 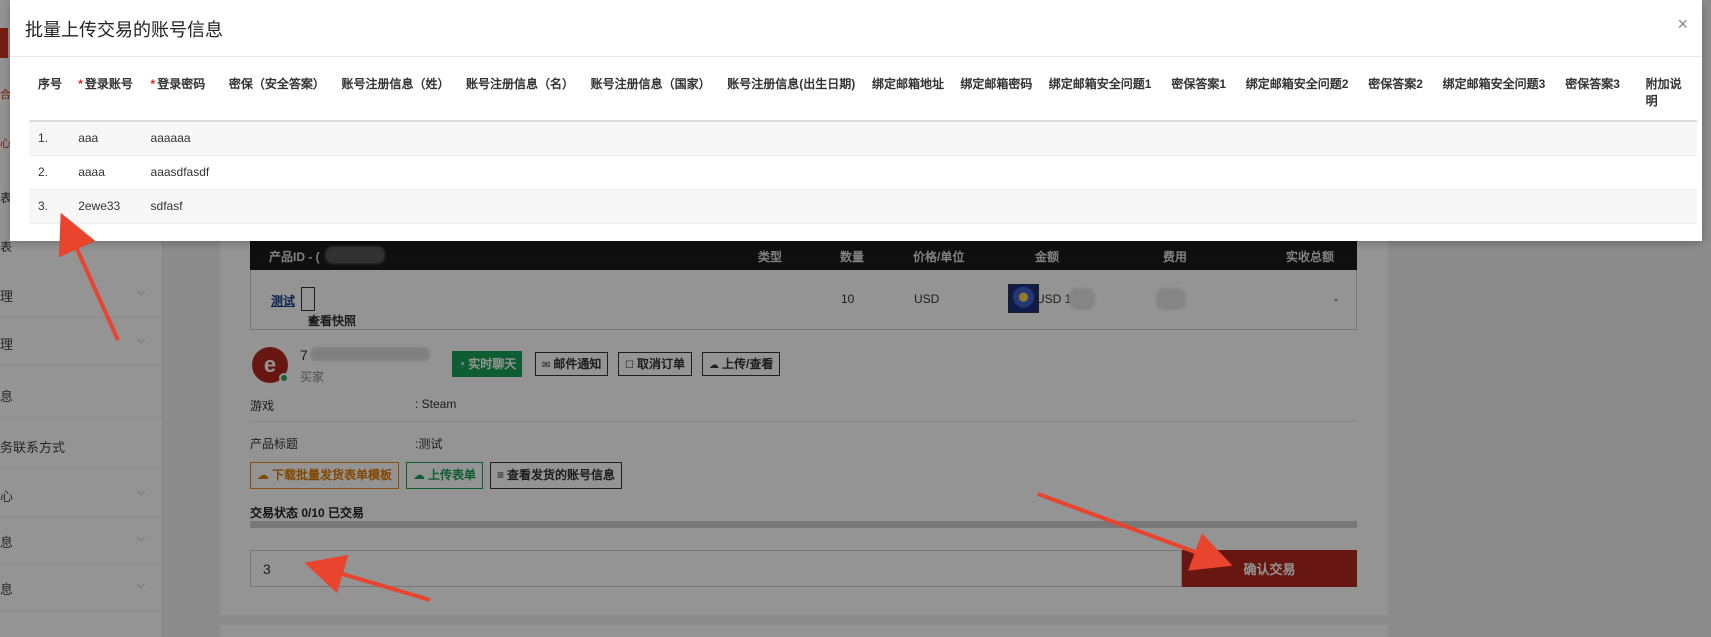 What do you see at coordinates (650, 96) in the screenshot?
I see `col-header: 账号注册信息（国家）` at bounding box center [650, 96].